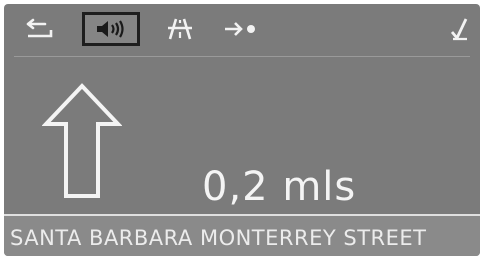 The image size is (484, 260). What do you see at coordinates (279, 187) in the screenshot?
I see `distance-to-turn: 0,2 mls` at bounding box center [279, 187].